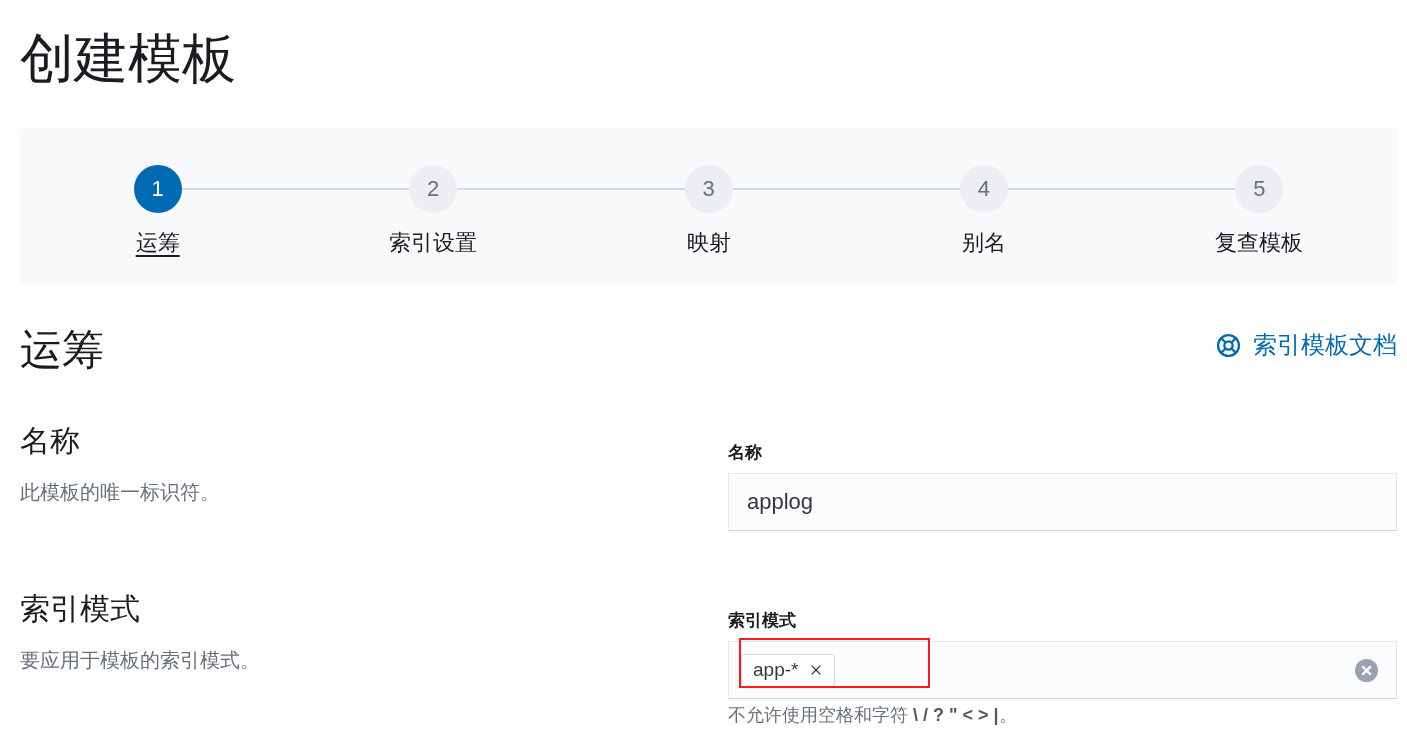  What do you see at coordinates (708, 189) in the screenshot?
I see `step-number: 3` at bounding box center [708, 189].